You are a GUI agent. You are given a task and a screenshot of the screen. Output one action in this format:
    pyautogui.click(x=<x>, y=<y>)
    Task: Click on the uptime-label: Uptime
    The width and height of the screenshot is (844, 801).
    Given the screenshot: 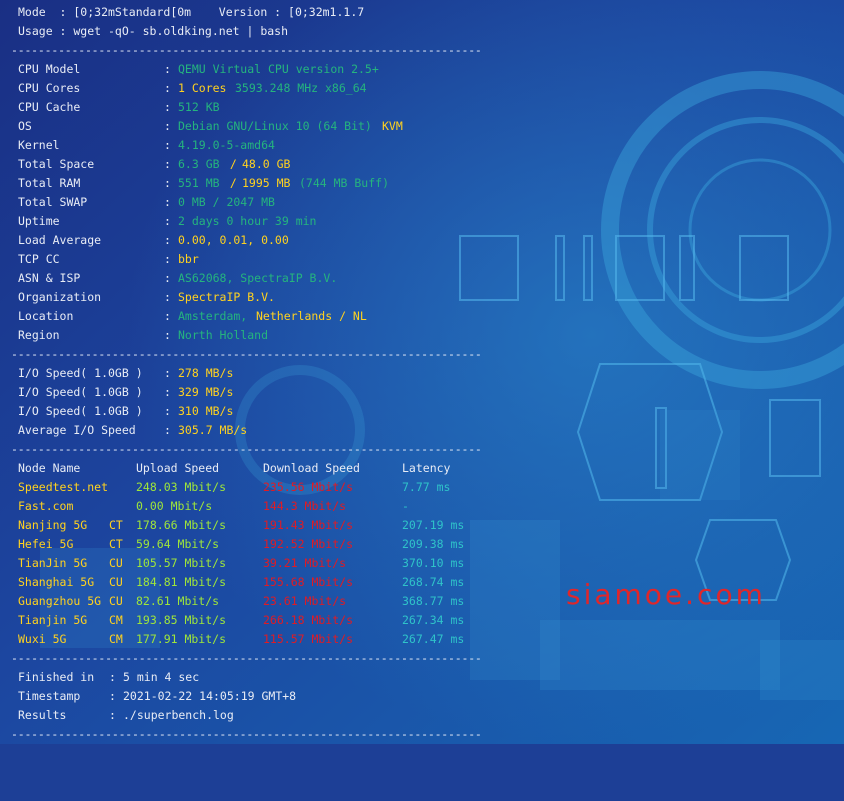 What is the action you would take?
    pyautogui.click(x=39, y=221)
    